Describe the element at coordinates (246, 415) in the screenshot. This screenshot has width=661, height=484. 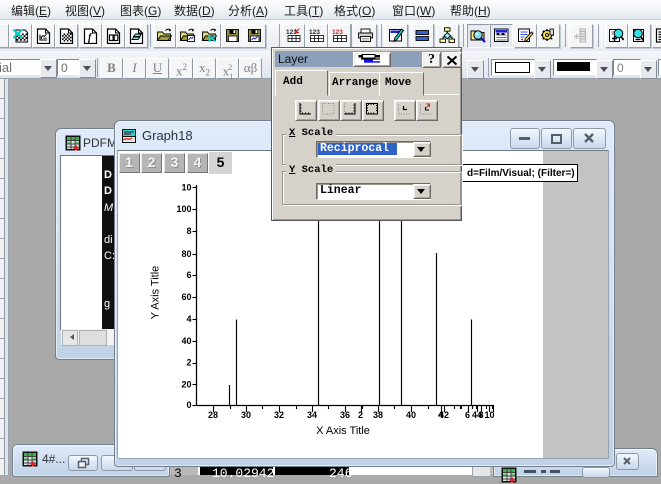
I see `svg-text: 30` at that location.